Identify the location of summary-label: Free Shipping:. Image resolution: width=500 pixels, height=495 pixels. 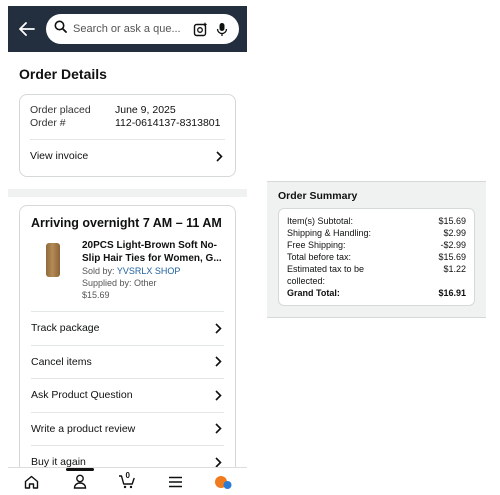
(316, 245).